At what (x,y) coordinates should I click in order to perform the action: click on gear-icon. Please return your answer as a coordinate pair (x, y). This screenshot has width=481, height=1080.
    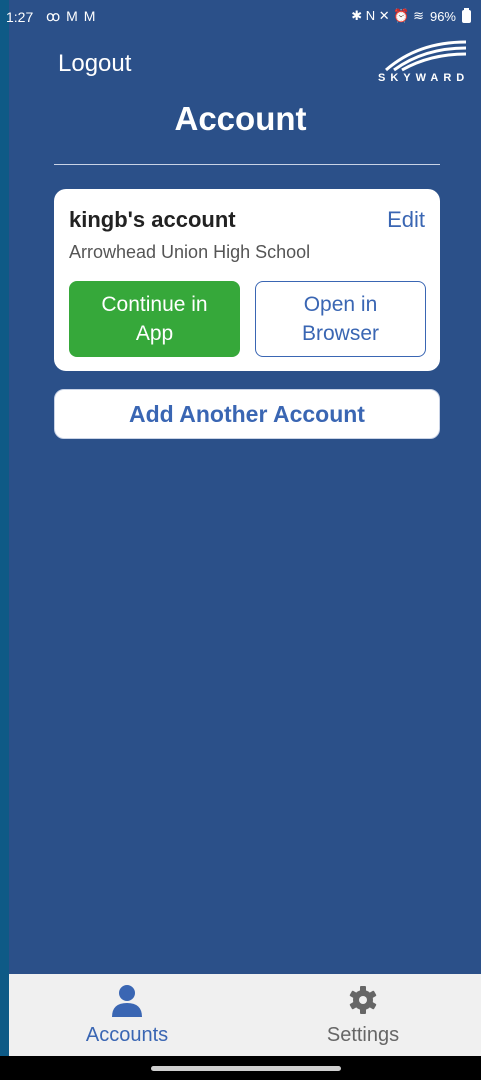
    Looking at the image, I should click on (363, 1000).